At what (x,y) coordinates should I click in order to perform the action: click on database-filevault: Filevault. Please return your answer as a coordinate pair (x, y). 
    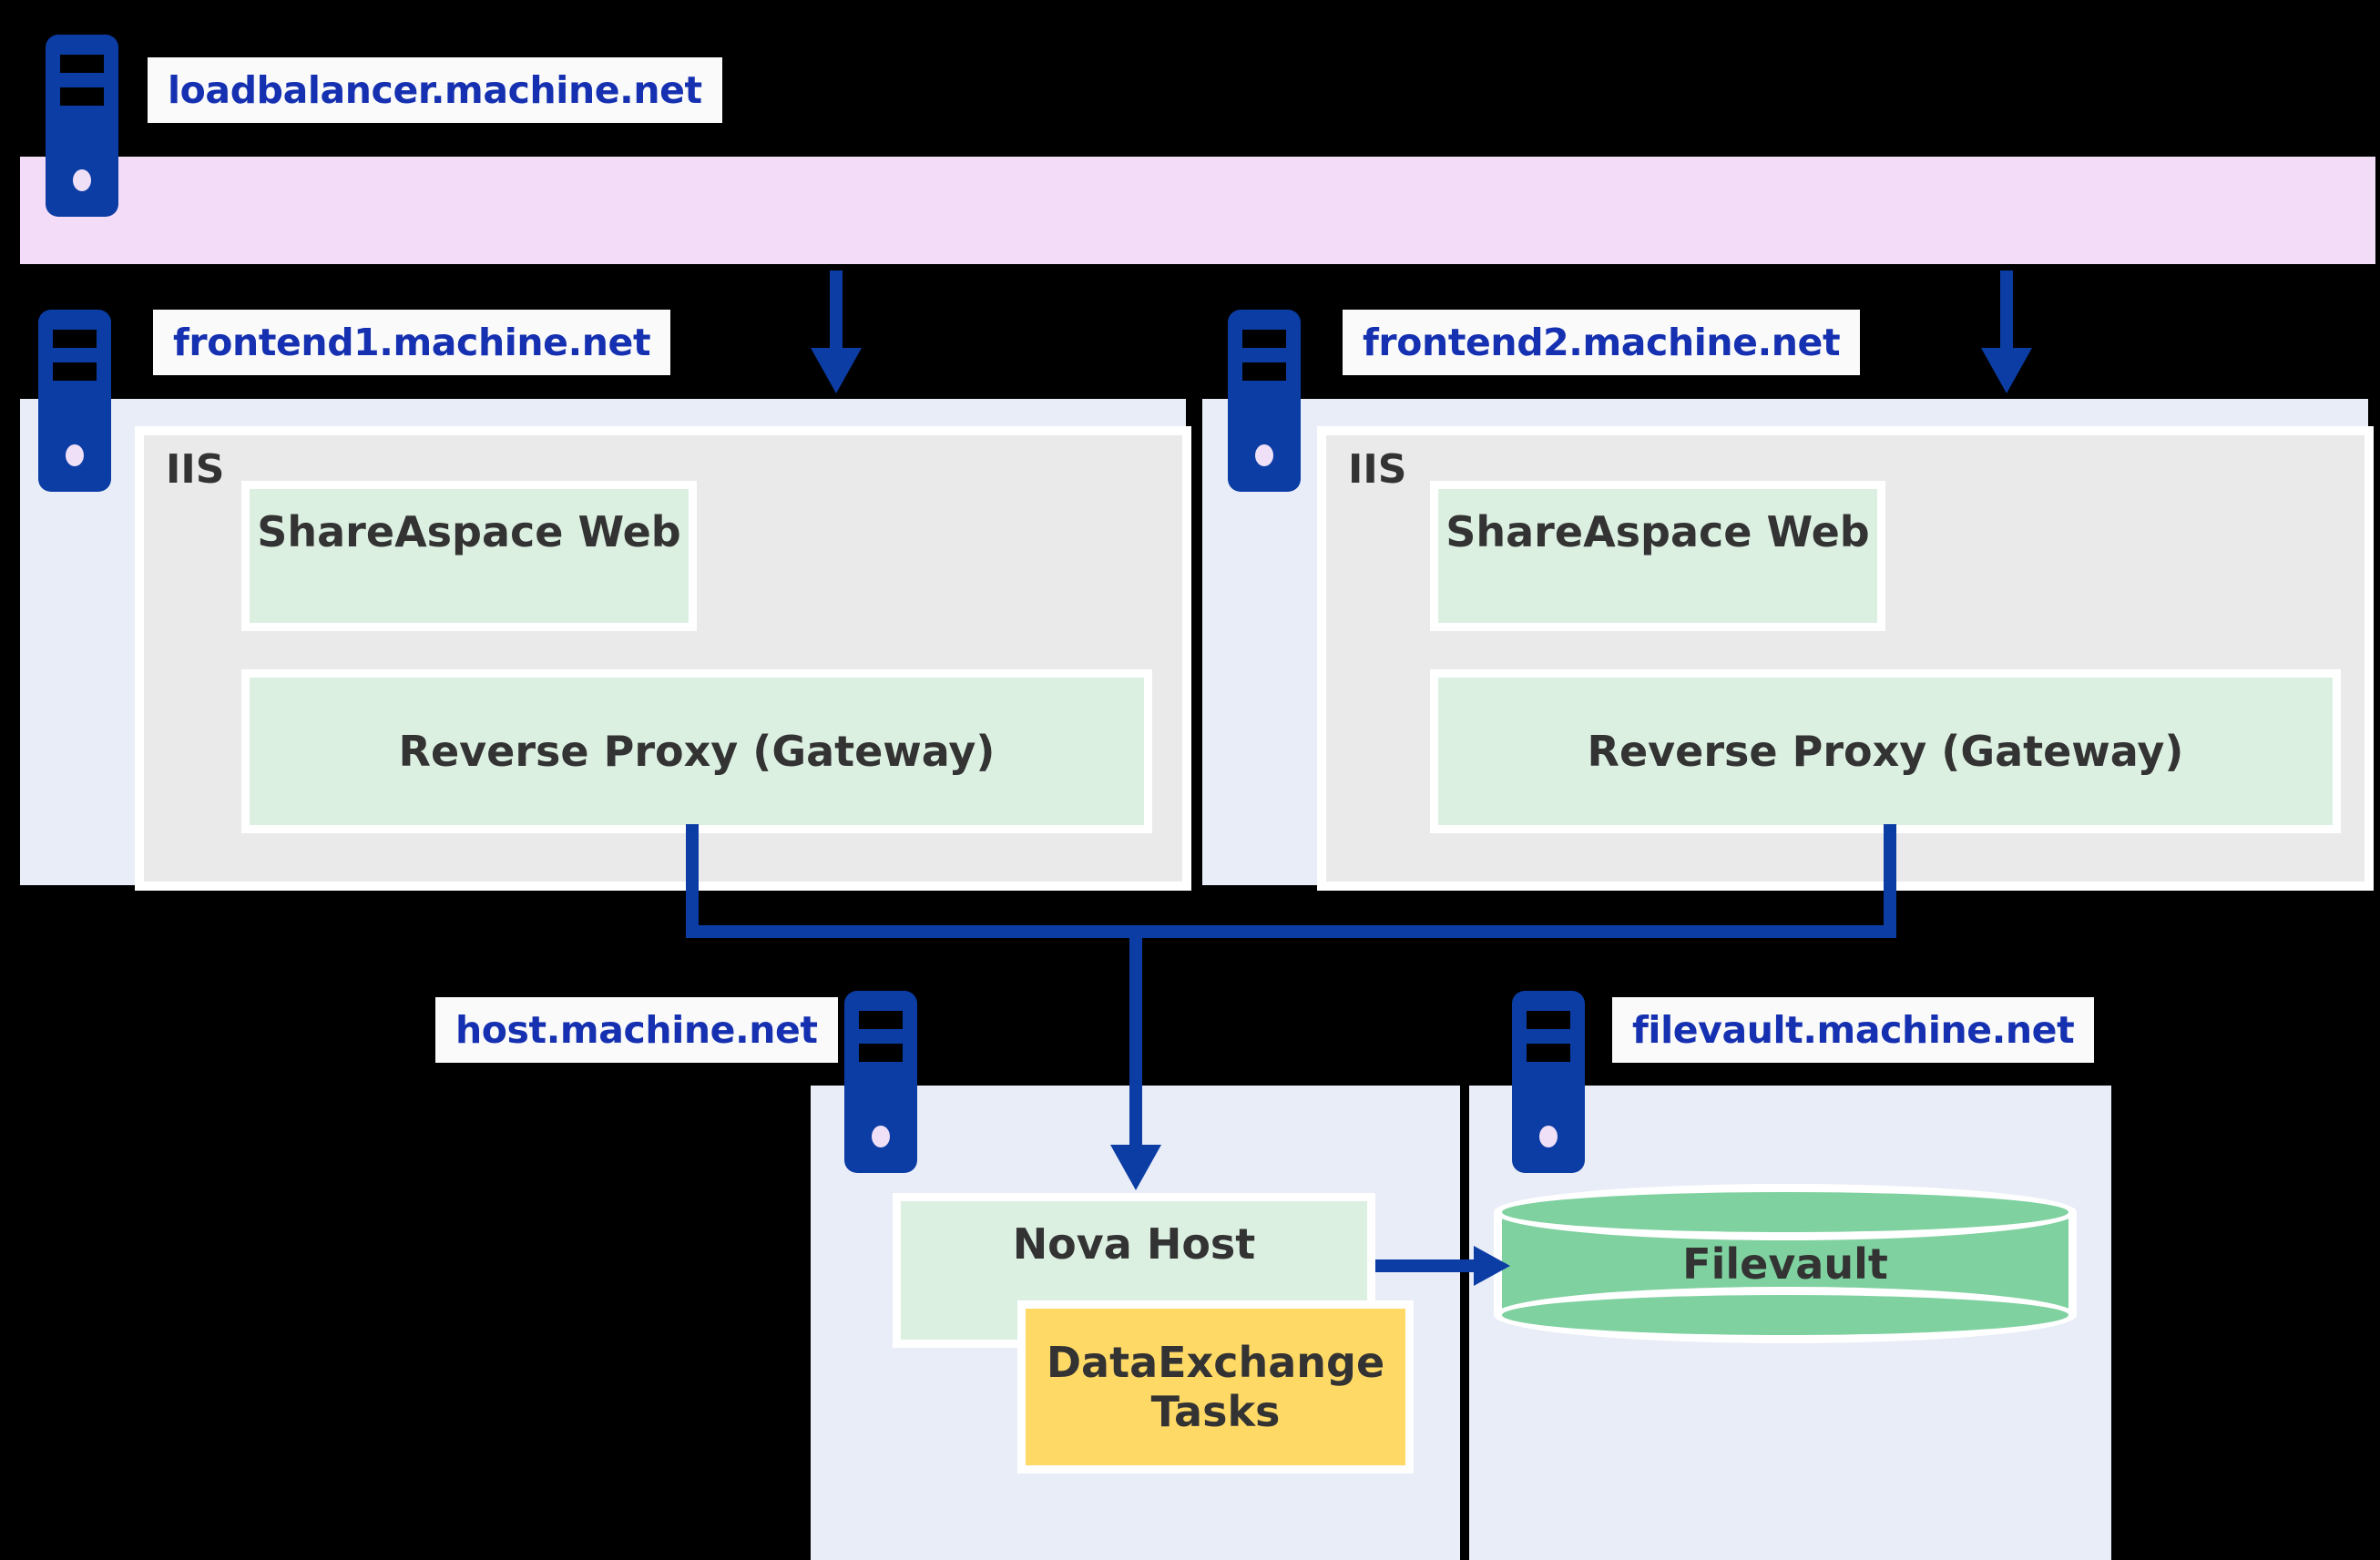
    Looking at the image, I should click on (1786, 1263).